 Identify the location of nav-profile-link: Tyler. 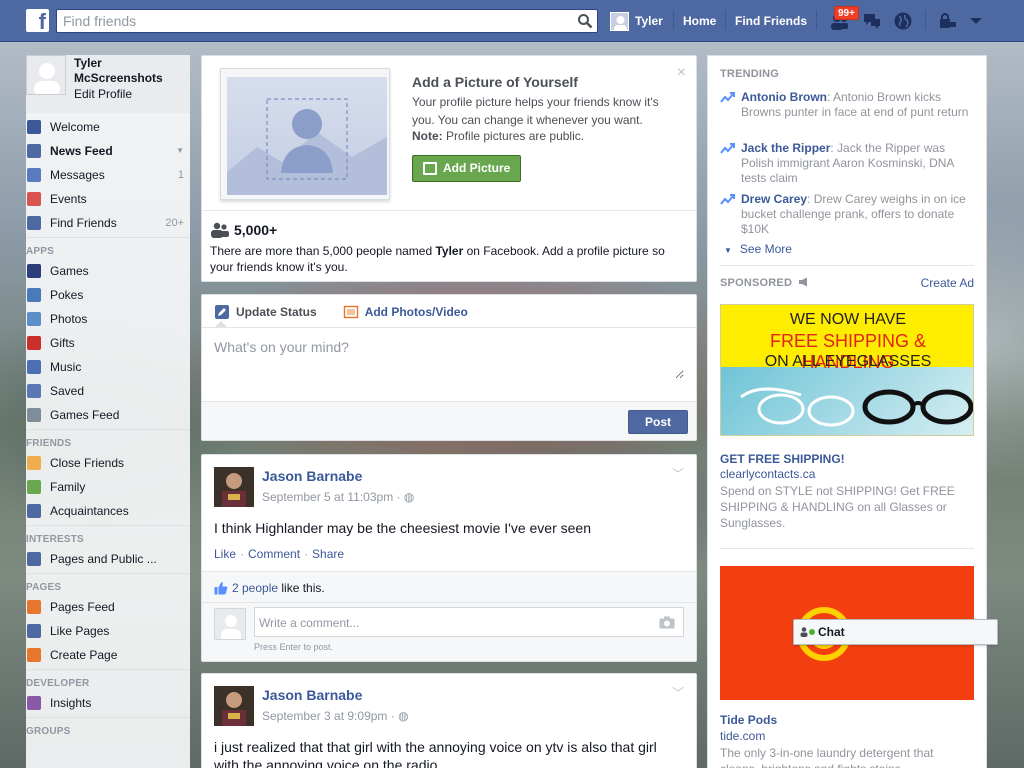
(636, 21).